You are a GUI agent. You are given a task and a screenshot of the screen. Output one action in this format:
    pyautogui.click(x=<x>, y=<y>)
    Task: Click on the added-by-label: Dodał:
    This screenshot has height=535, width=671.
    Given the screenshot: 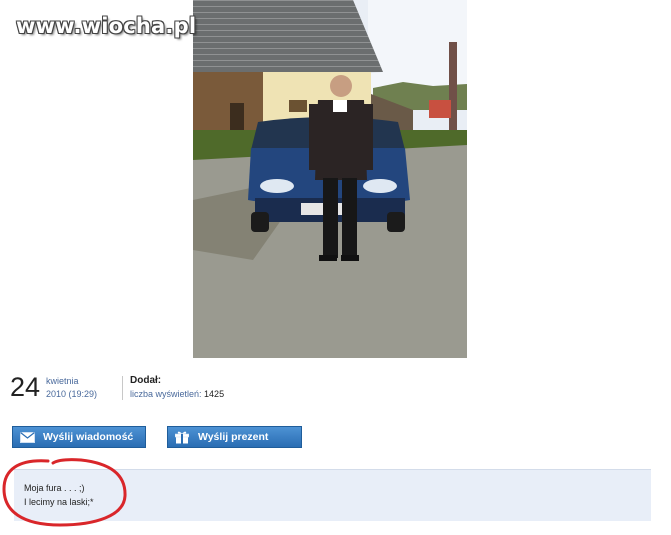 What is the action you would take?
    pyautogui.click(x=146, y=380)
    